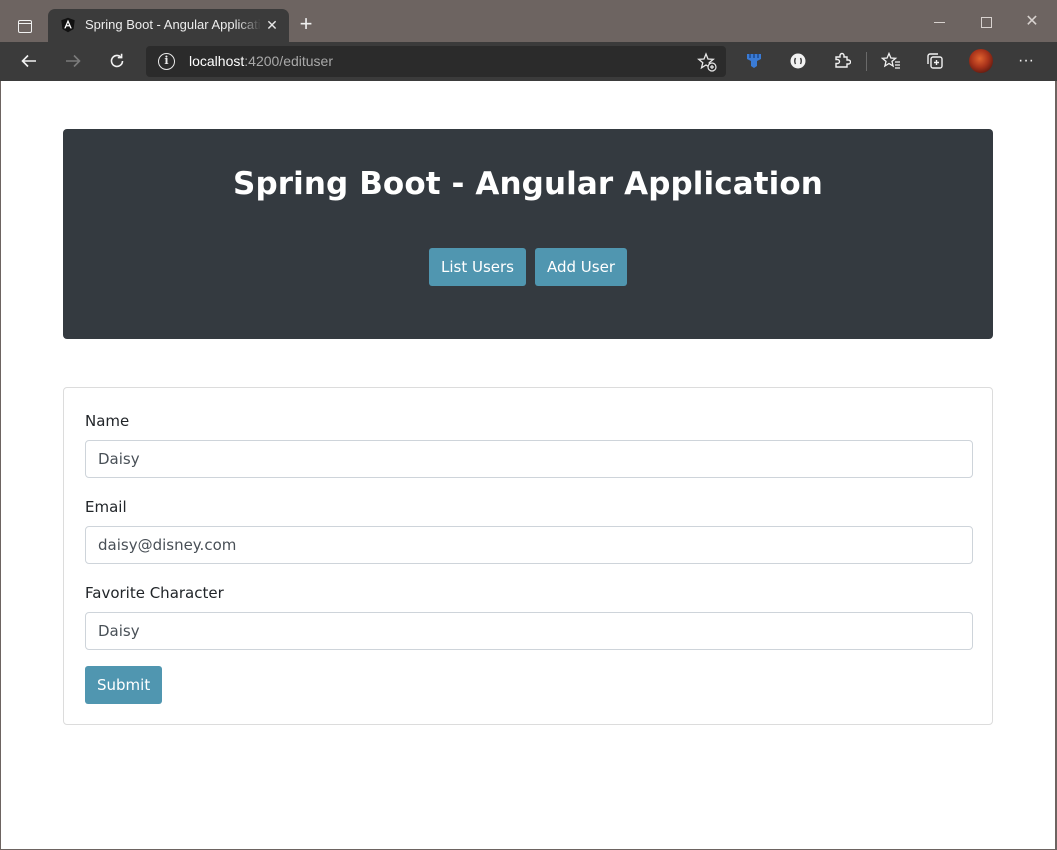 The height and width of the screenshot is (850, 1057). Describe the element at coordinates (528, 267) in the screenshot. I see `nav-buttons: List Users Add User` at that location.